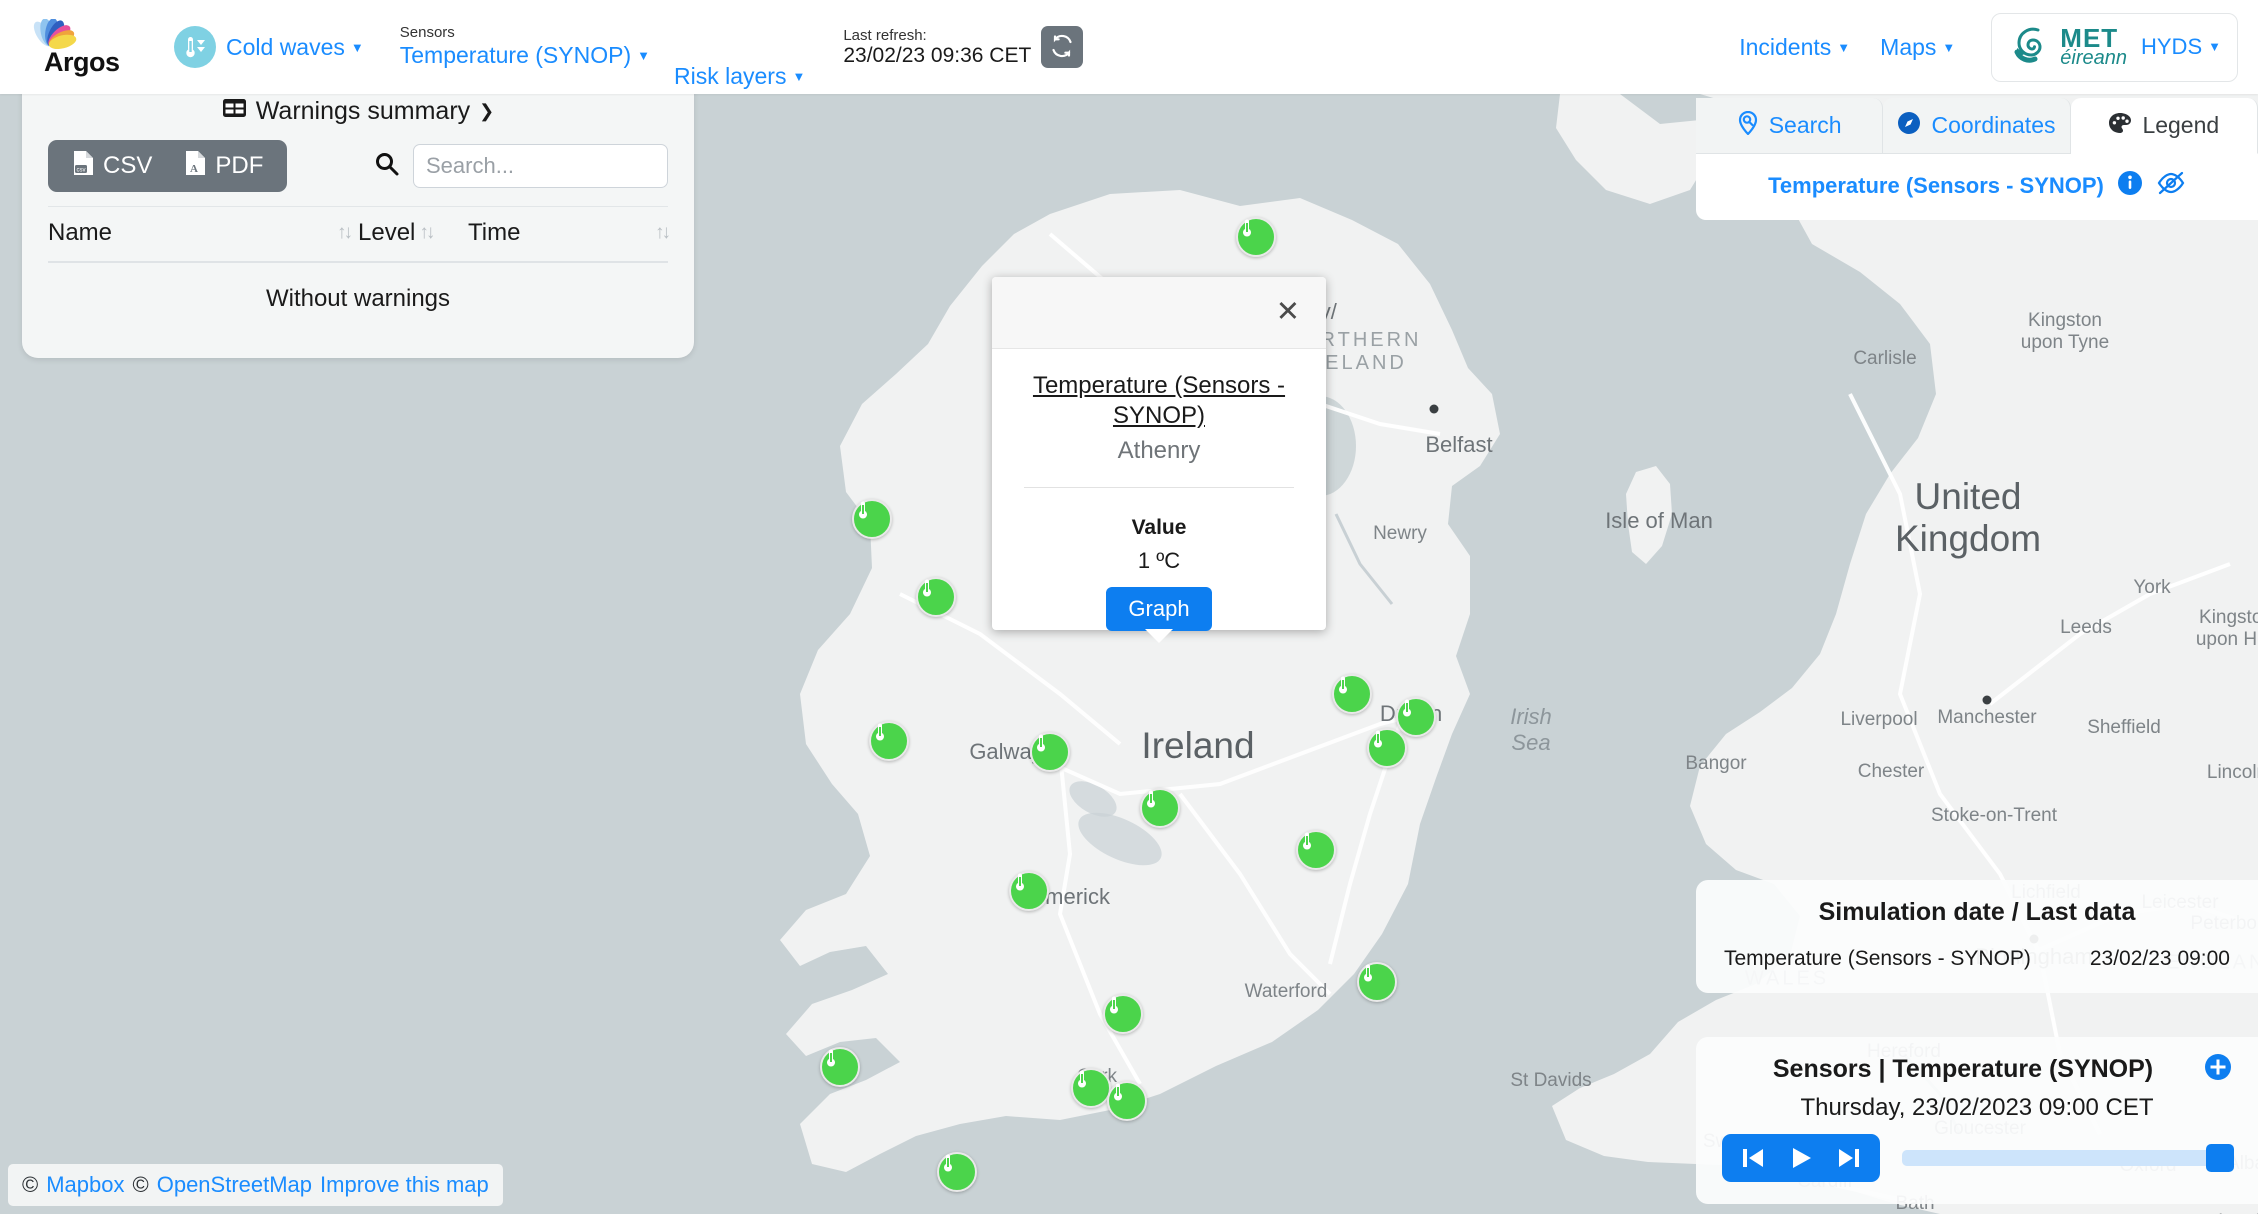 Image resolution: width=2258 pixels, height=1214 pixels. Describe the element at coordinates (363, 111) in the screenshot. I see `warnings-summary-label: Warnings summary` at that location.